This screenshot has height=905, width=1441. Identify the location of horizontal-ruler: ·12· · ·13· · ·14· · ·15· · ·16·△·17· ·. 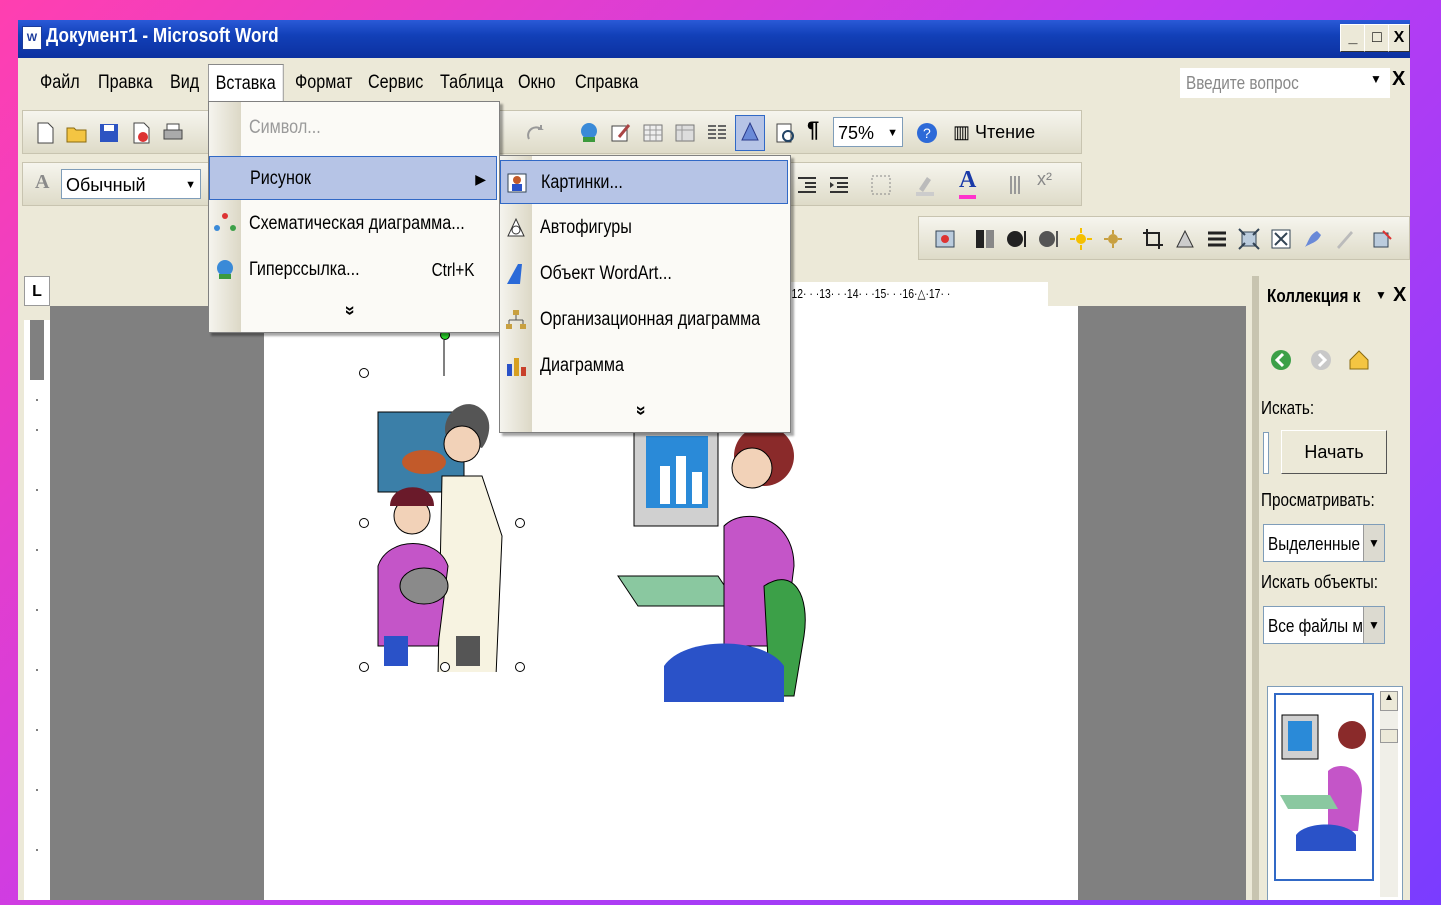
(918, 294).